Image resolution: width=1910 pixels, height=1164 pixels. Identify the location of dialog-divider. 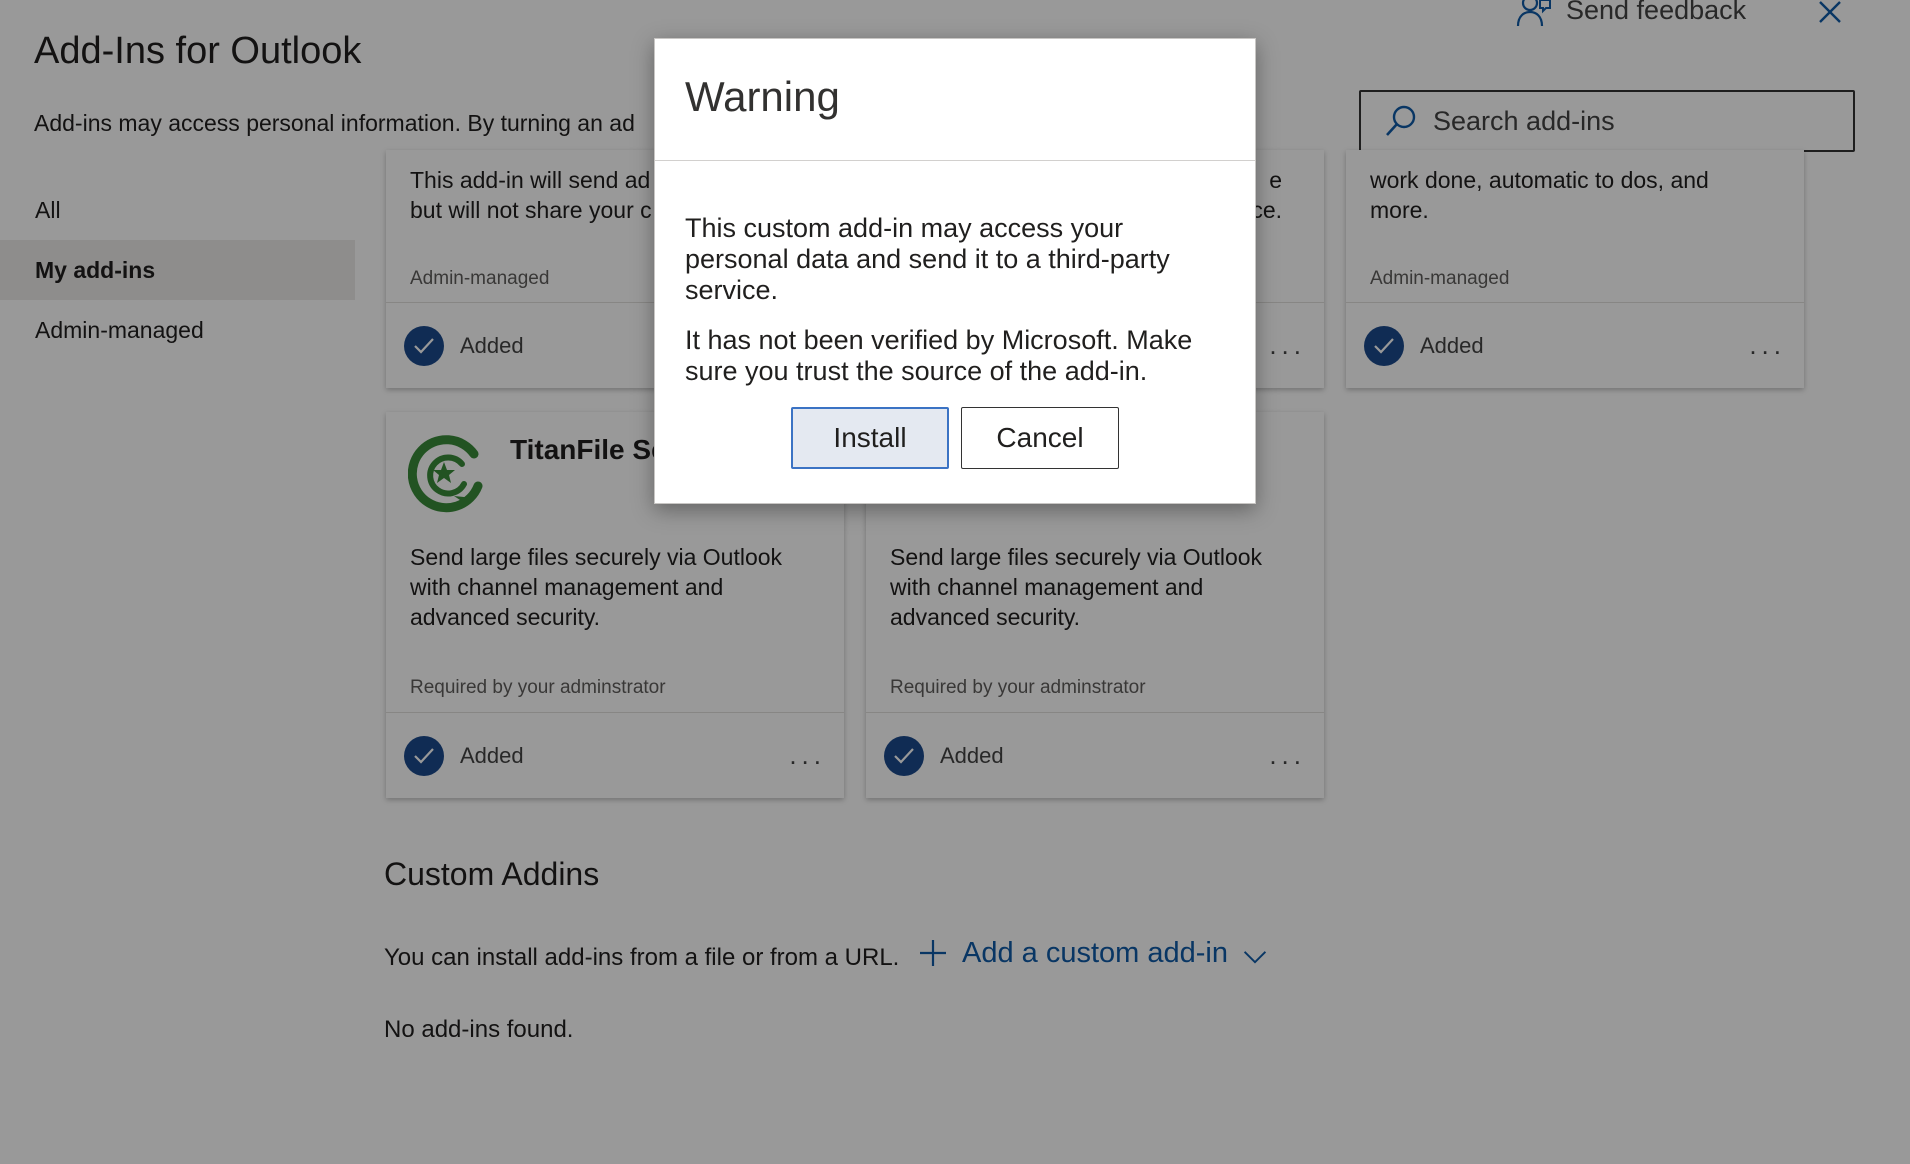
(955, 160).